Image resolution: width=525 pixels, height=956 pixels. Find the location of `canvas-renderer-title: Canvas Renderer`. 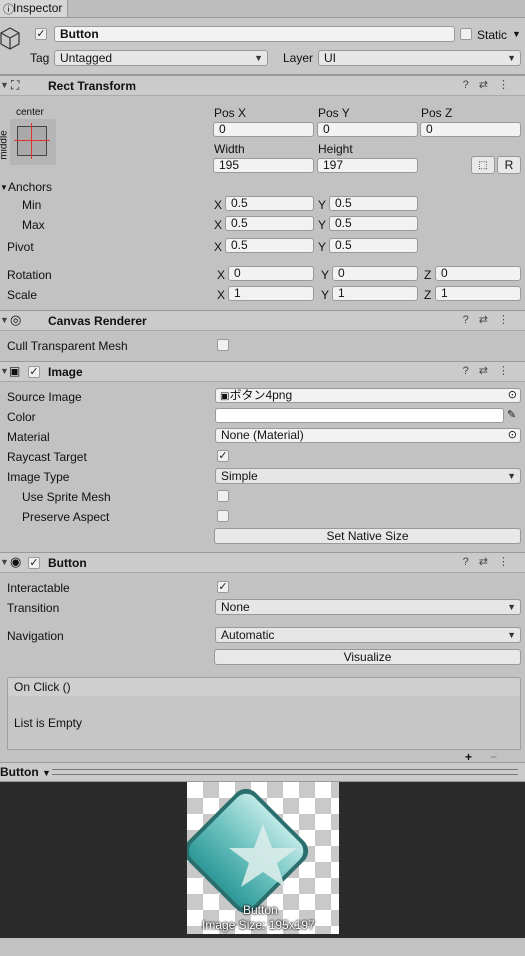

canvas-renderer-title: Canvas Renderer is located at coordinates (97, 321).